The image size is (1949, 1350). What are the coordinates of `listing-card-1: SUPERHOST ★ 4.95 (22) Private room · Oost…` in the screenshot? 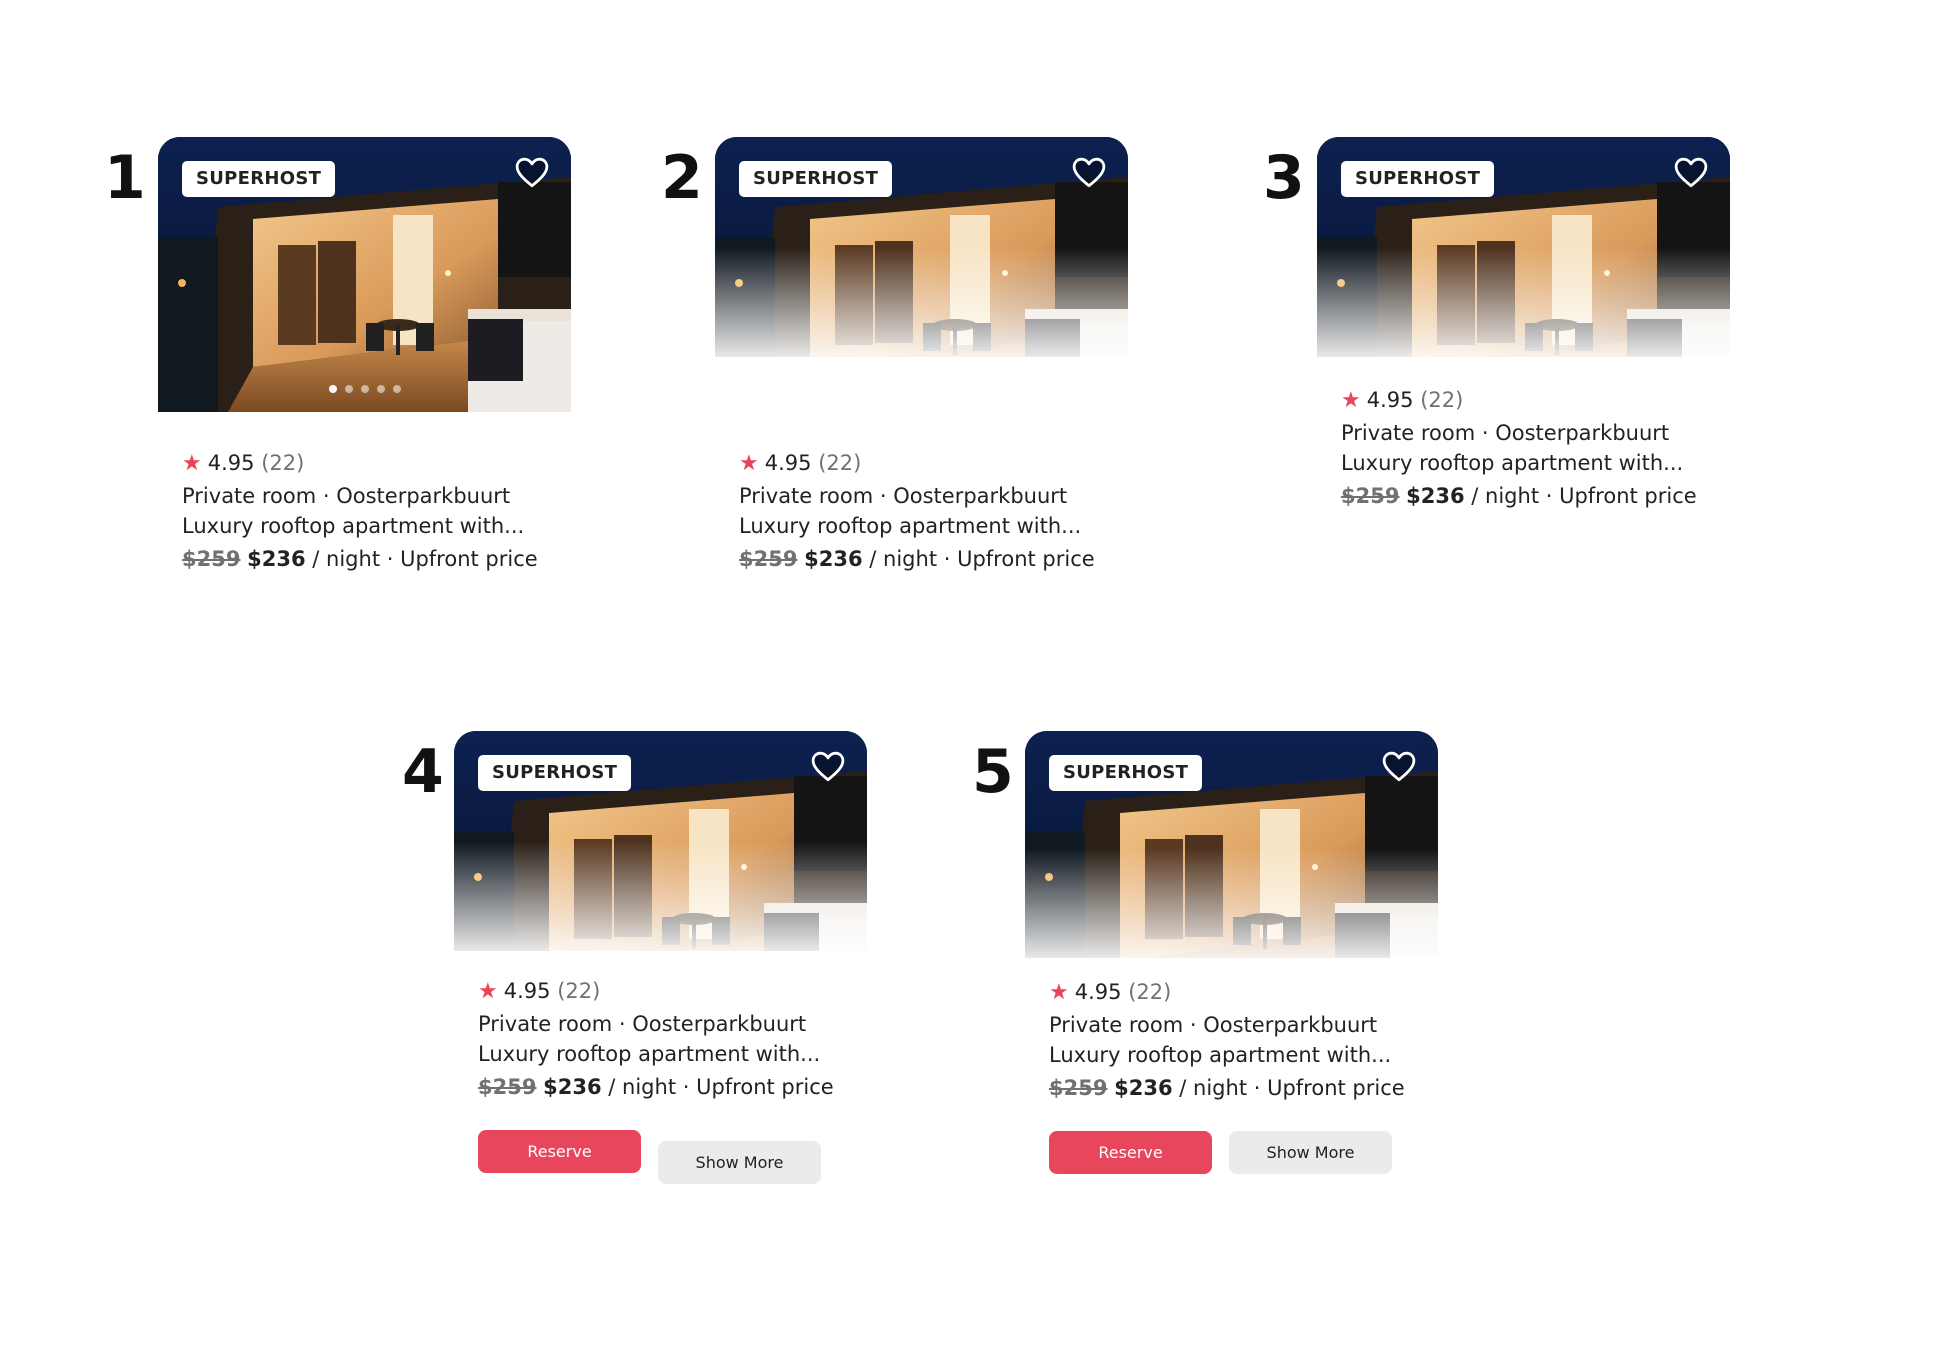 It's located at (364, 357).